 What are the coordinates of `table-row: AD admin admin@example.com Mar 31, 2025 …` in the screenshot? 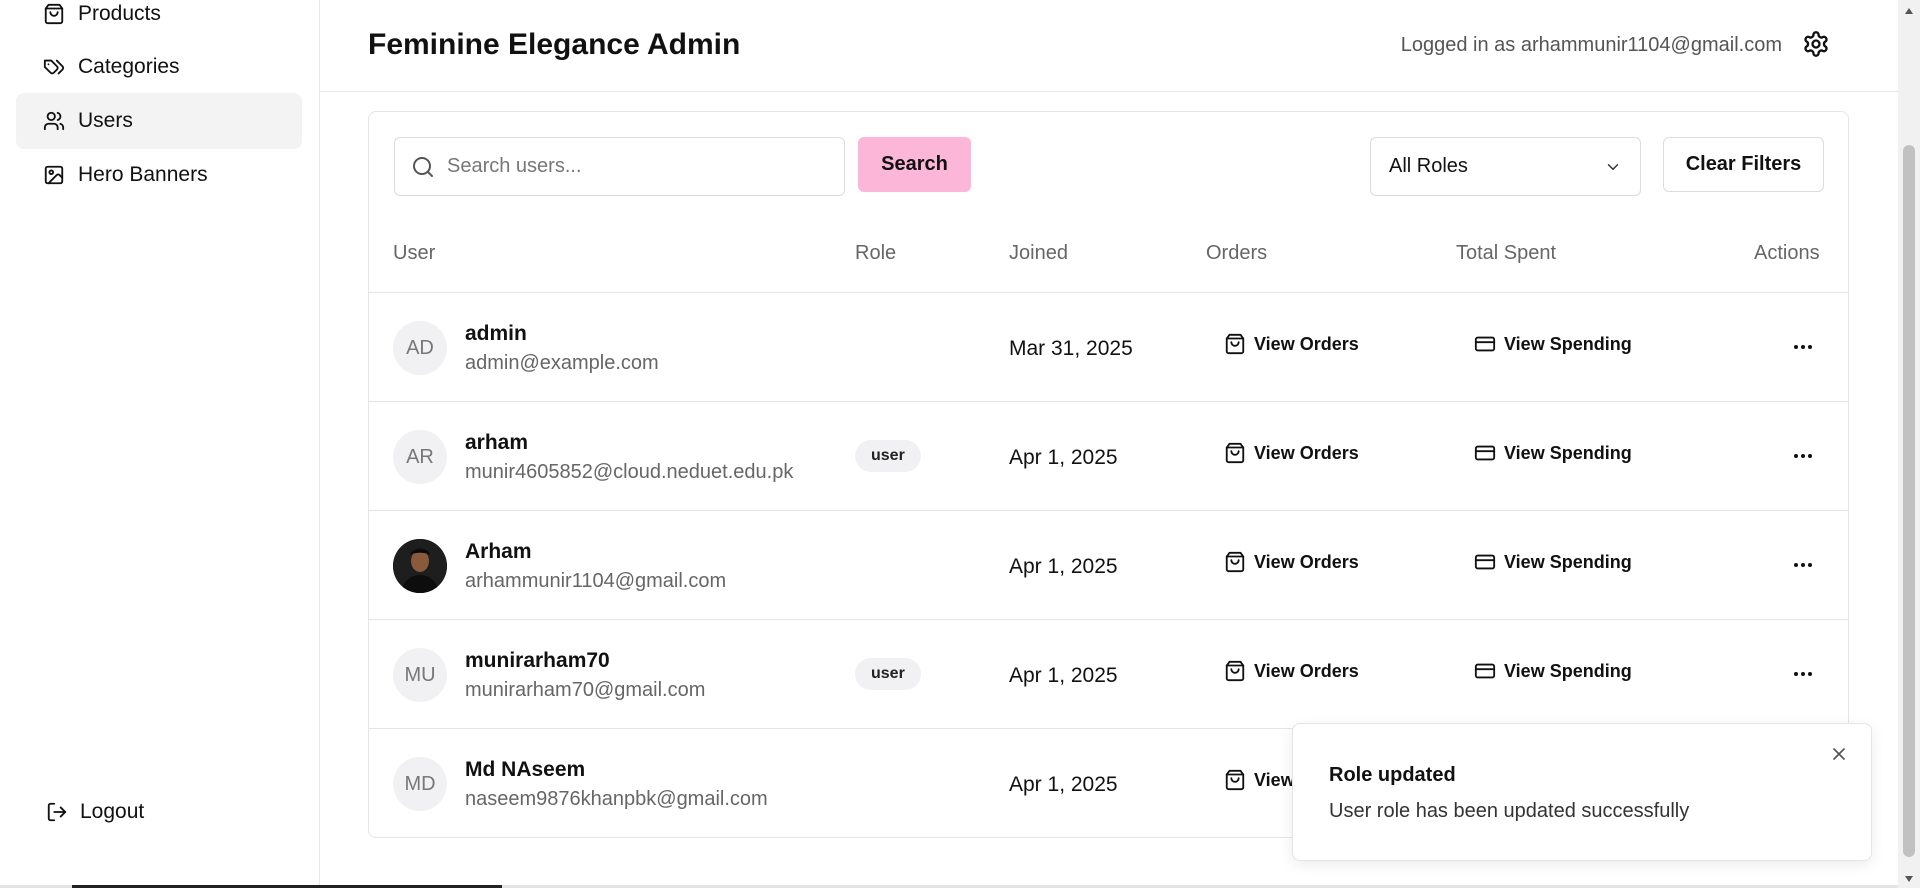 It's located at (1108, 347).